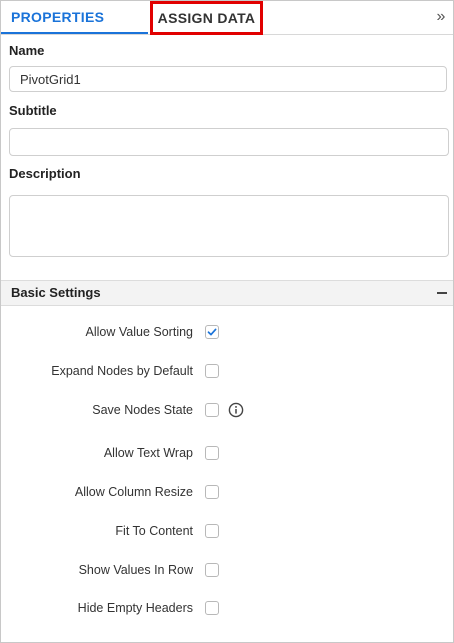 Image resolution: width=454 pixels, height=643 pixels. What do you see at coordinates (212, 371) in the screenshot?
I see `expand-nodes-by-default-checkbox` at bounding box center [212, 371].